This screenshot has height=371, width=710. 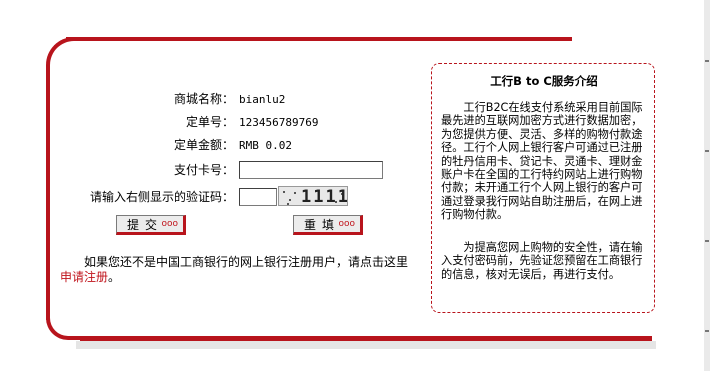 What do you see at coordinates (145, 225) in the screenshot?
I see `submit-button-label: 提交` at bounding box center [145, 225].